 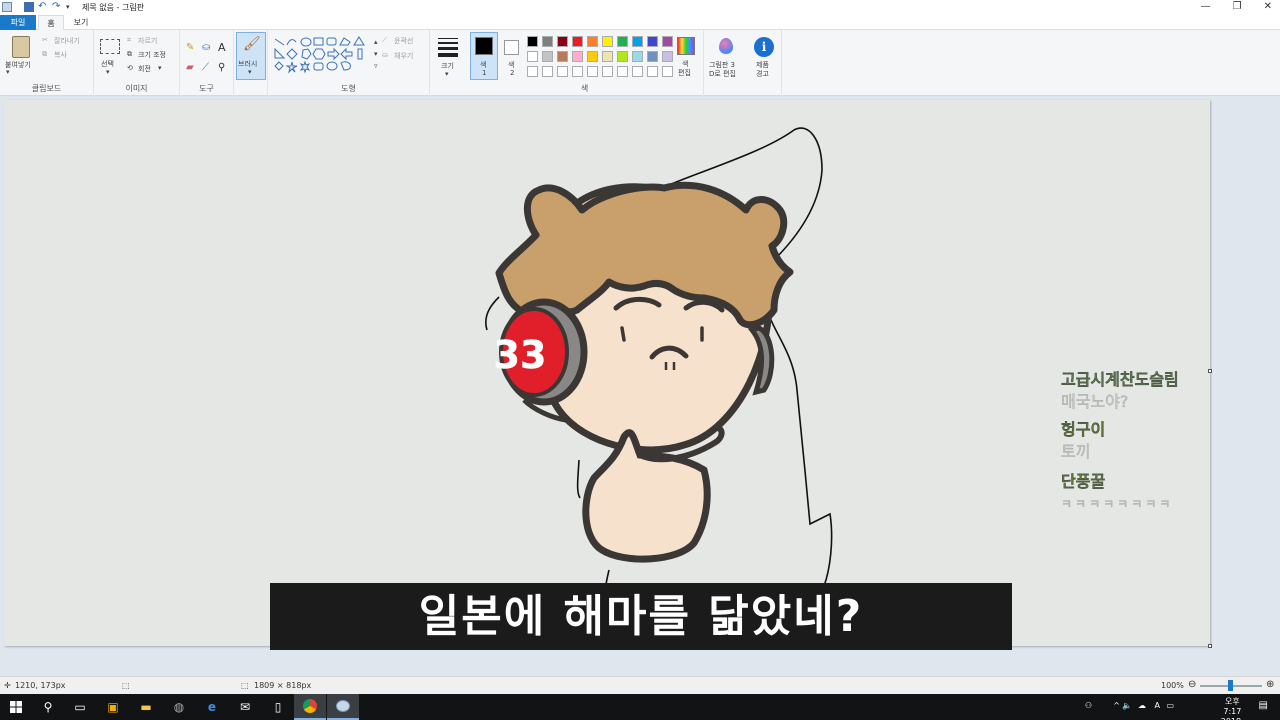 I want to click on crop-icon: ⌗, so click(x=129, y=40).